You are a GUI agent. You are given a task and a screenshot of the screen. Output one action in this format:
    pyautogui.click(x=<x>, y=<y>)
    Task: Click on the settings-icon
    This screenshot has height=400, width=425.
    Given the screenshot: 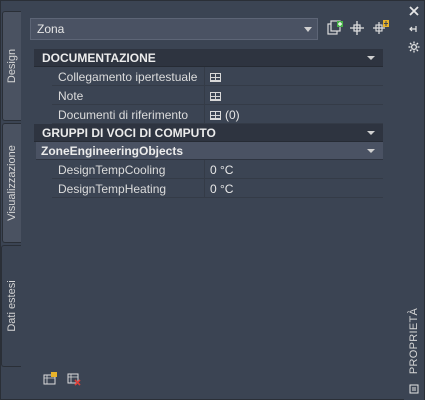 What is the action you would take?
    pyautogui.click(x=414, y=47)
    